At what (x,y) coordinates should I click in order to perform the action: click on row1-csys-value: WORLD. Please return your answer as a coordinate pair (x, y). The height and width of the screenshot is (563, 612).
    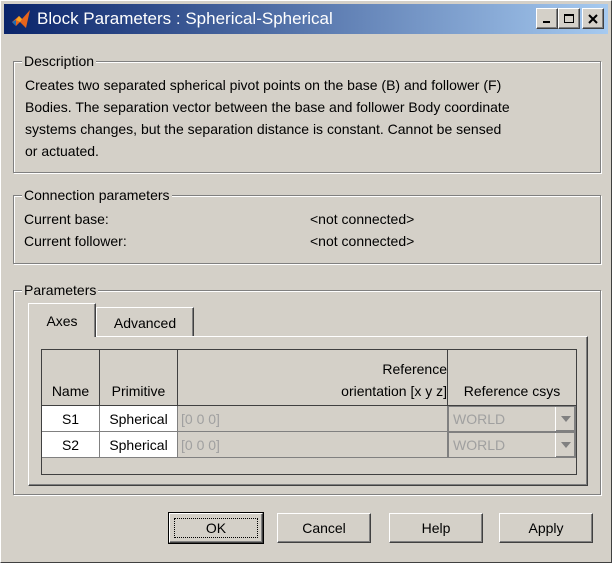
    Looking at the image, I should click on (479, 419).